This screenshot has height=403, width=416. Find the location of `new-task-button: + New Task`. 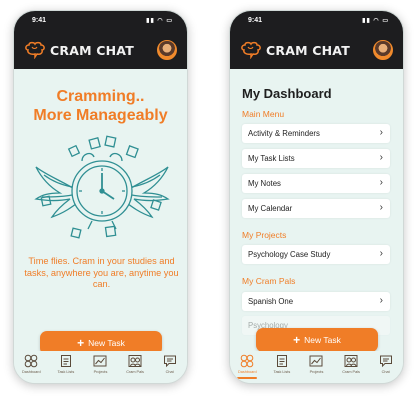

new-task-button: + New Task is located at coordinates (317, 340).